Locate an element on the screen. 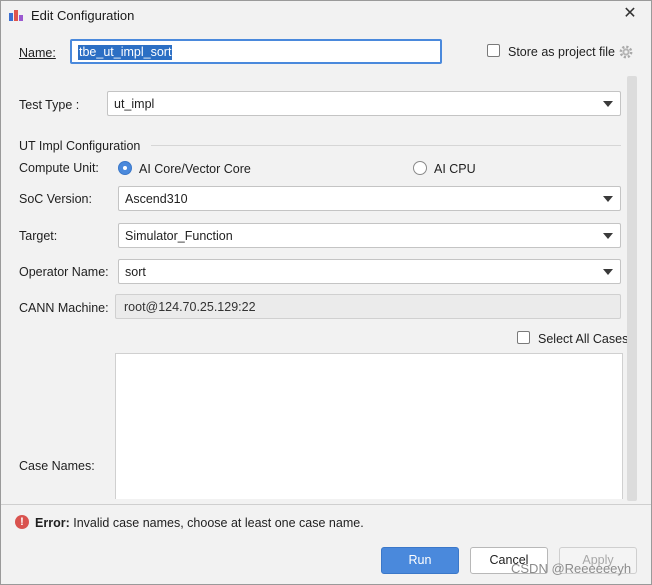 Image resolution: width=652 pixels, height=585 pixels. operator-name-select: sort is located at coordinates (369, 271).